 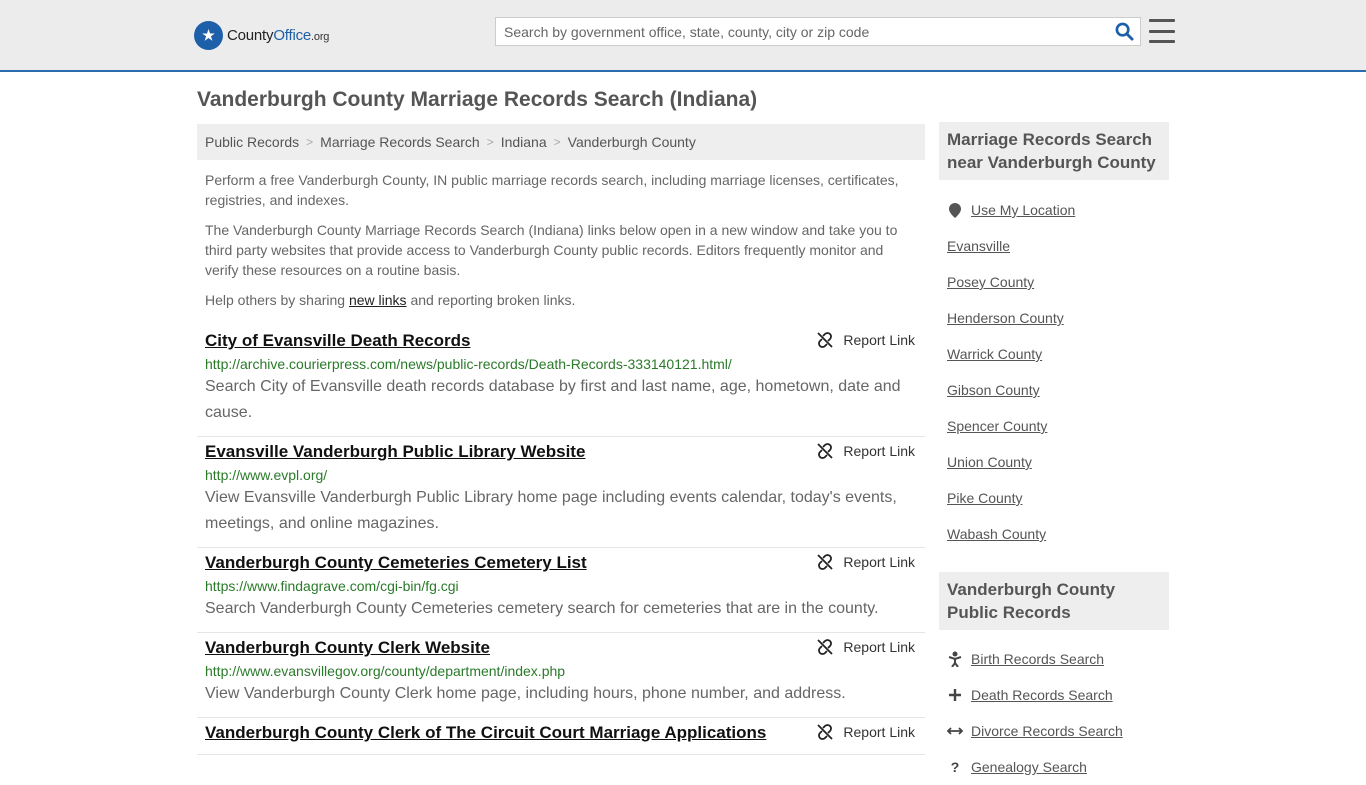 What do you see at coordinates (524, 142) in the screenshot?
I see `breadcrumb-indiana: Indiana` at bounding box center [524, 142].